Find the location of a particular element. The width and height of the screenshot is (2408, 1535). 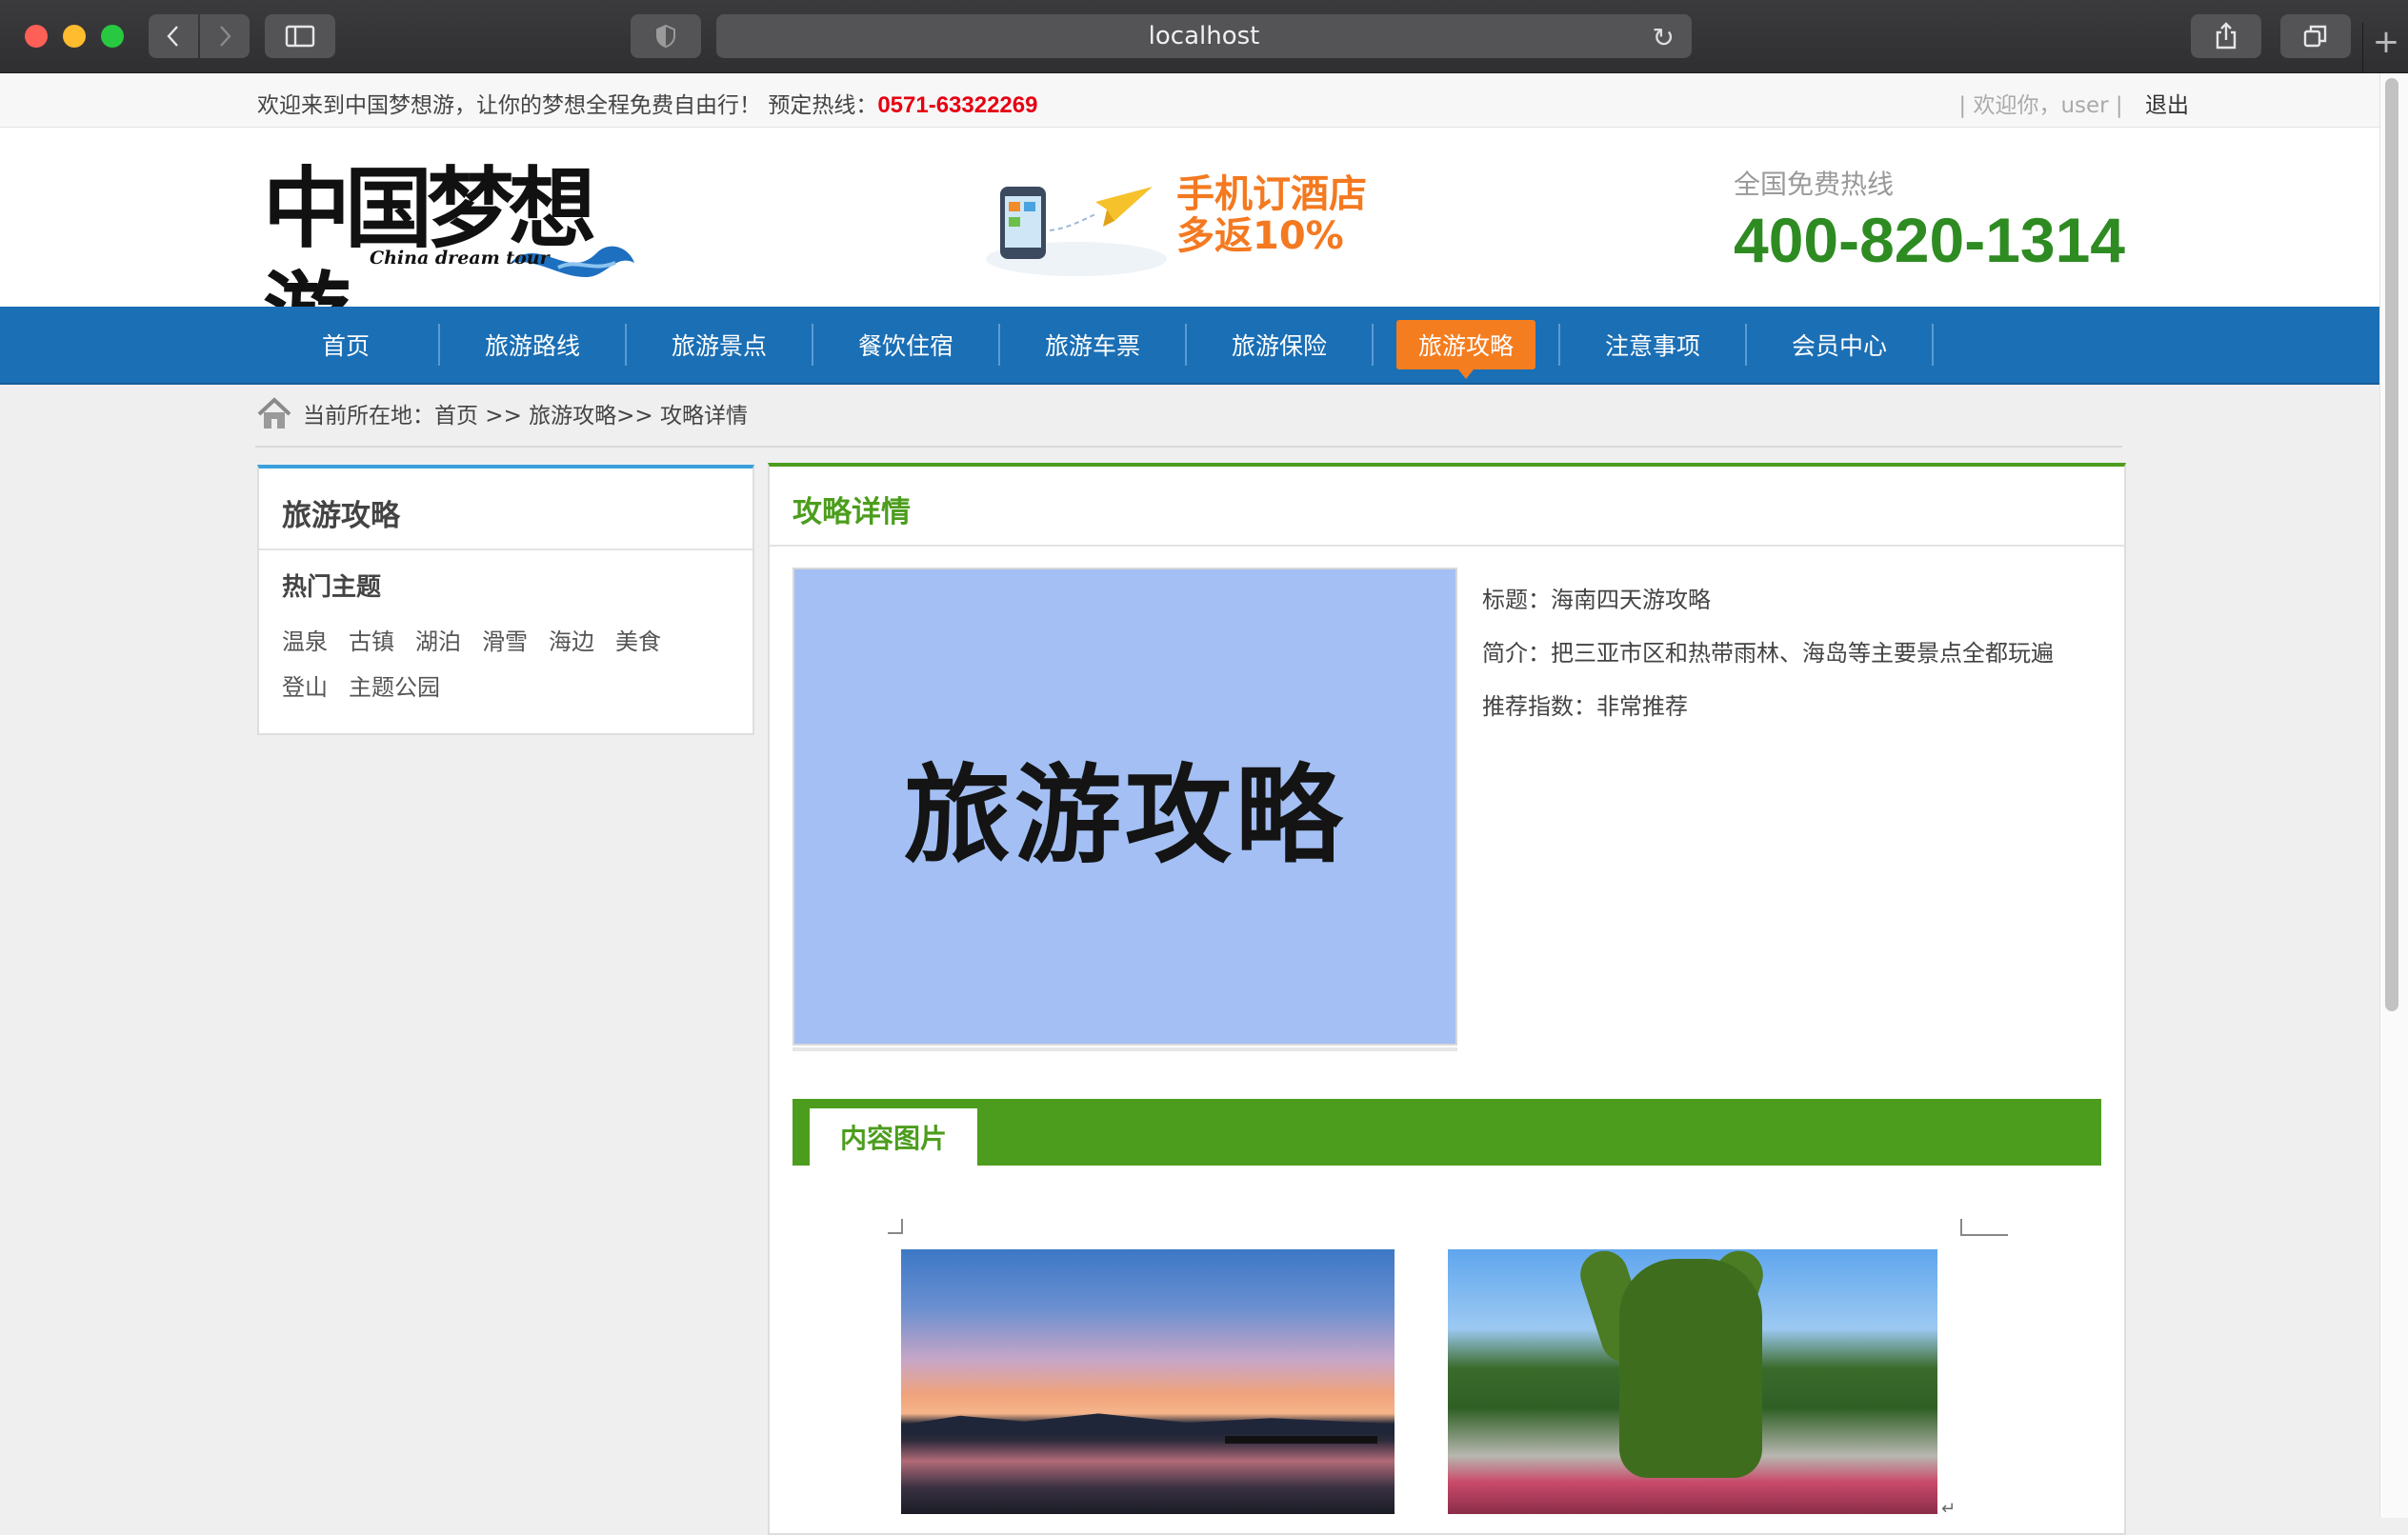

share-button is located at coordinates (2226, 36).